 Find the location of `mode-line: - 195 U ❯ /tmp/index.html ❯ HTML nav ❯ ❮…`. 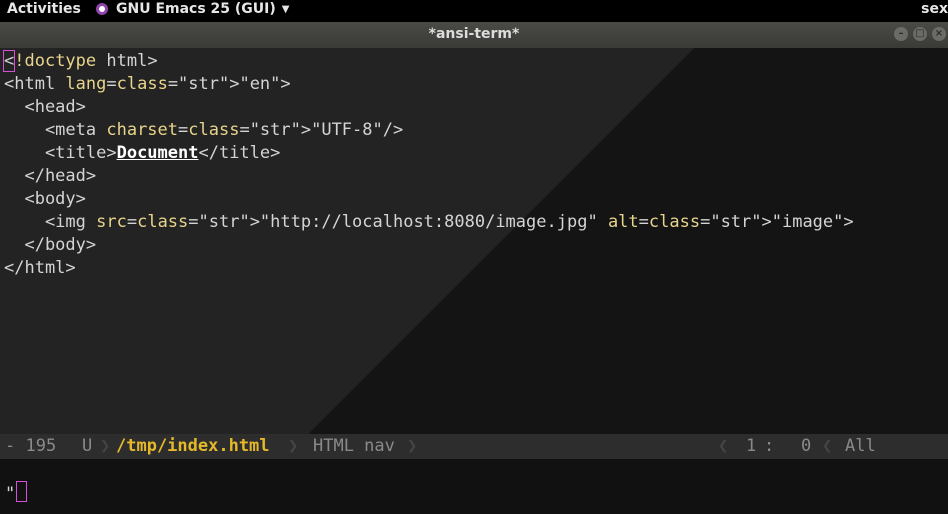

mode-line: - 195 U ❯ /tmp/index.html ❯ HTML nav ❯ ❮… is located at coordinates (474, 446).